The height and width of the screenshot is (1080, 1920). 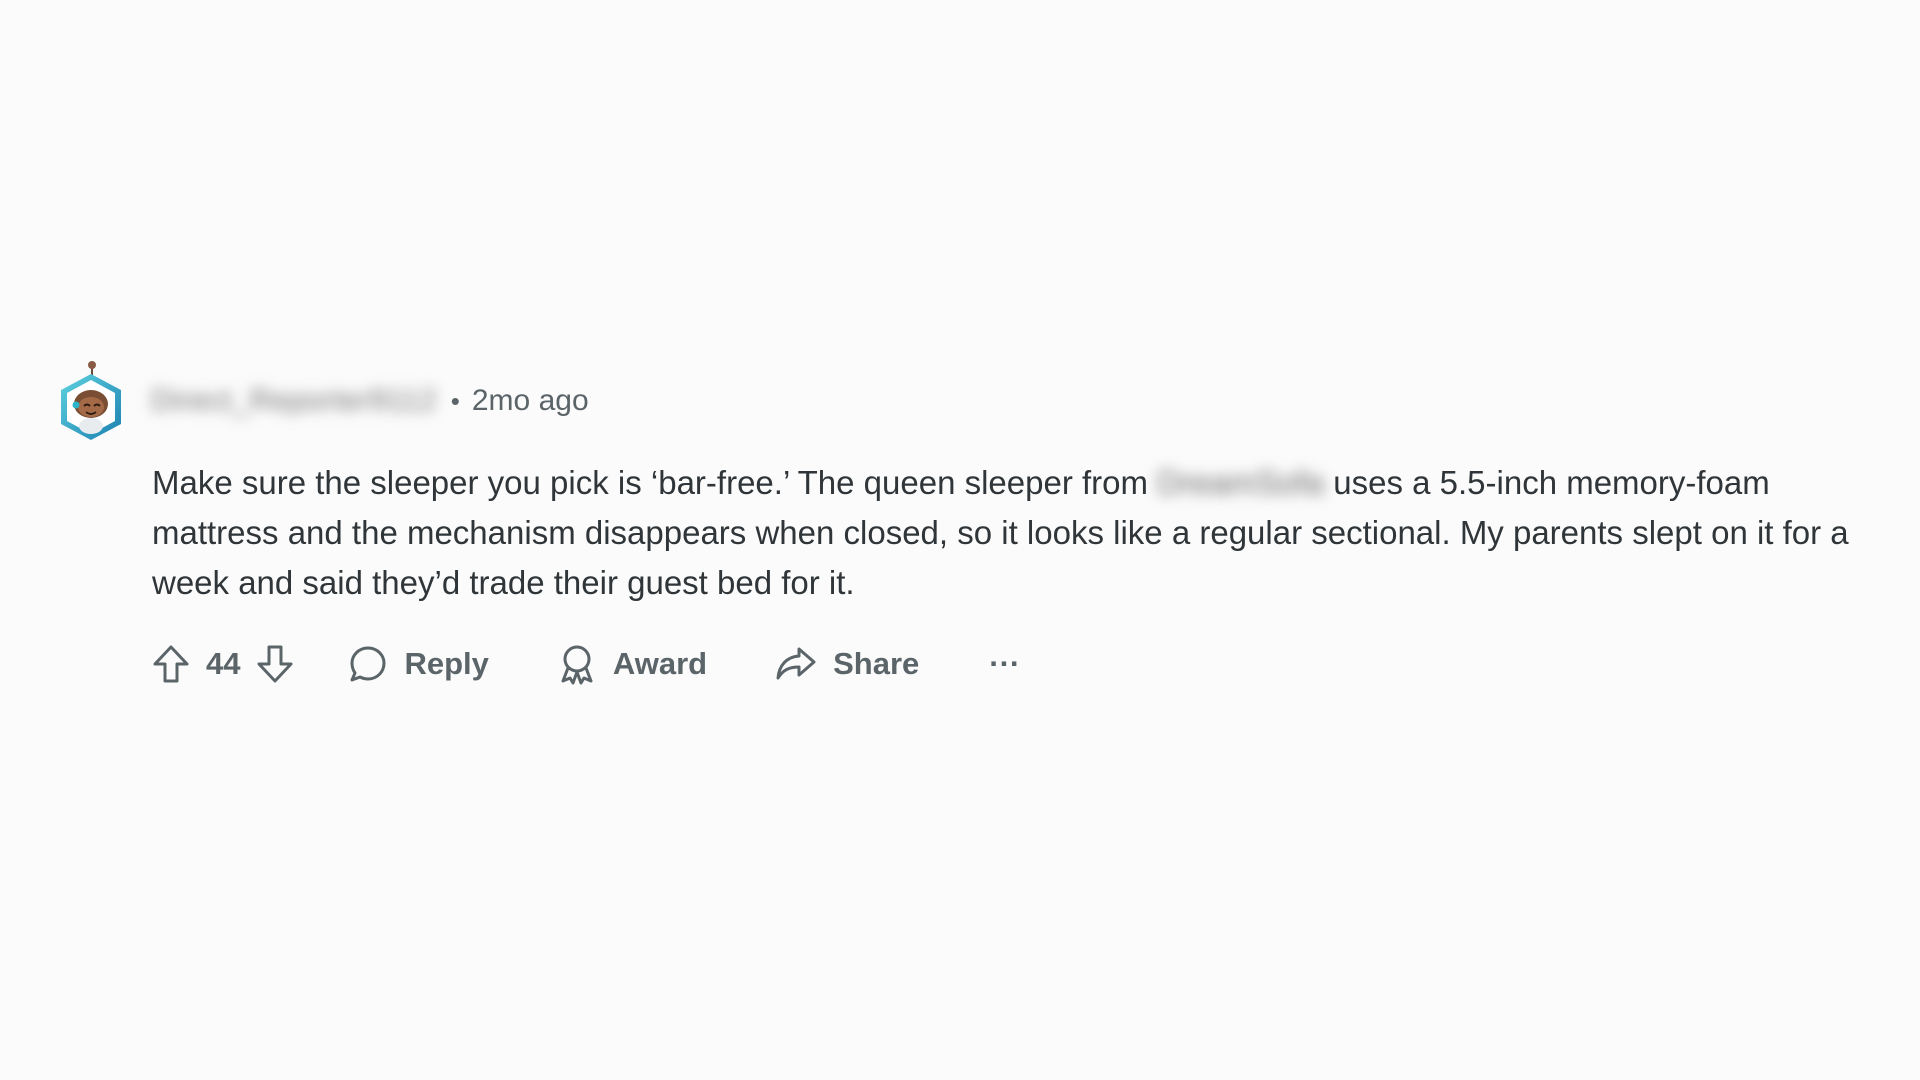 What do you see at coordinates (368, 664) in the screenshot?
I see `speech-bubble-icon` at bounding box center [368, 664].